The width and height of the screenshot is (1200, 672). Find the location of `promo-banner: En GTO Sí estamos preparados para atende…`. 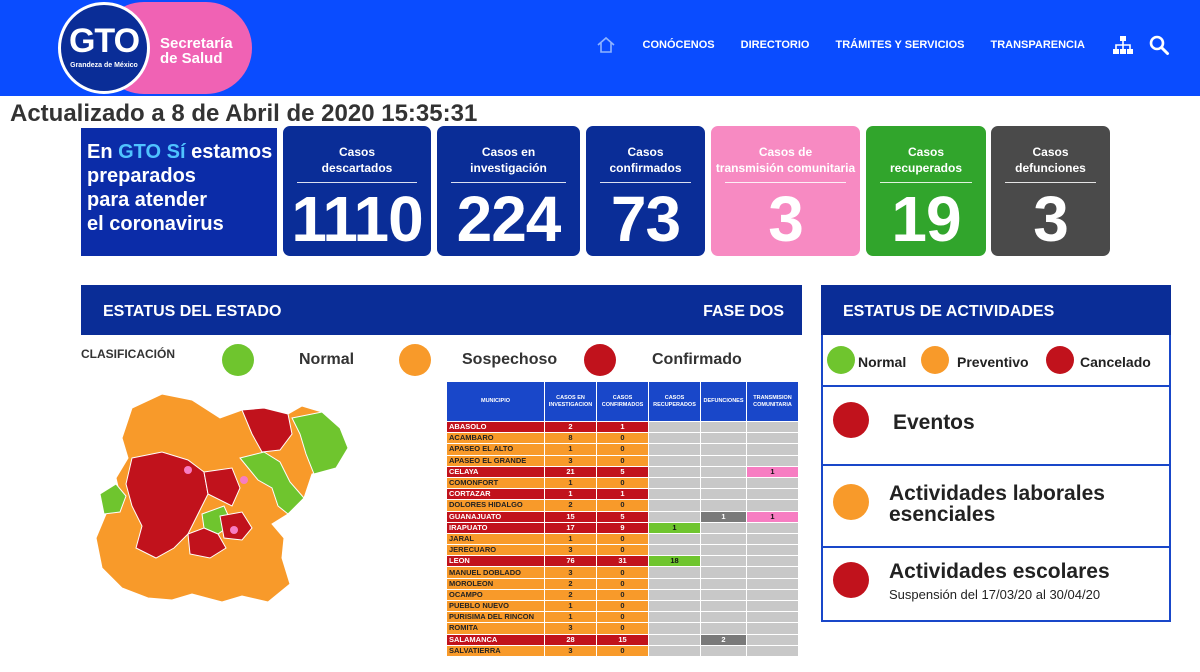

promo-banner: En GTO Sí estamos preparados para atende… is located at coordinates (179, 192).